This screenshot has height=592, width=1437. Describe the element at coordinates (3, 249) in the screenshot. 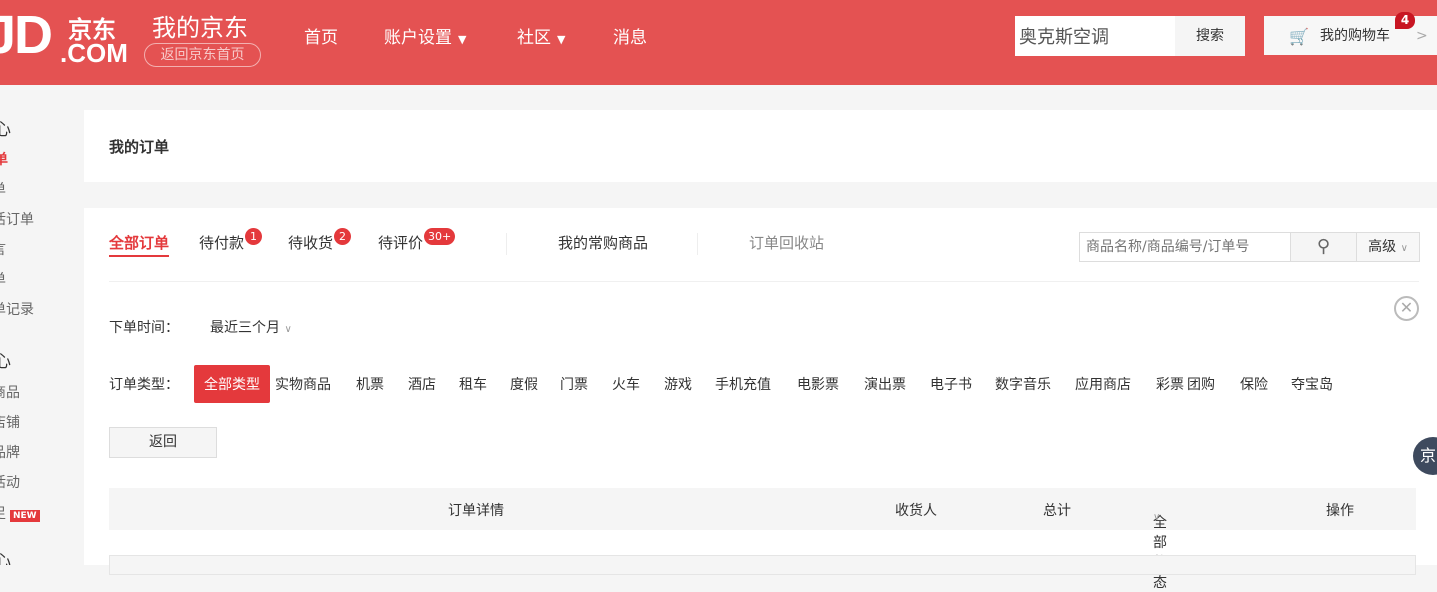

I see `sidebar-item: 言` at that location.